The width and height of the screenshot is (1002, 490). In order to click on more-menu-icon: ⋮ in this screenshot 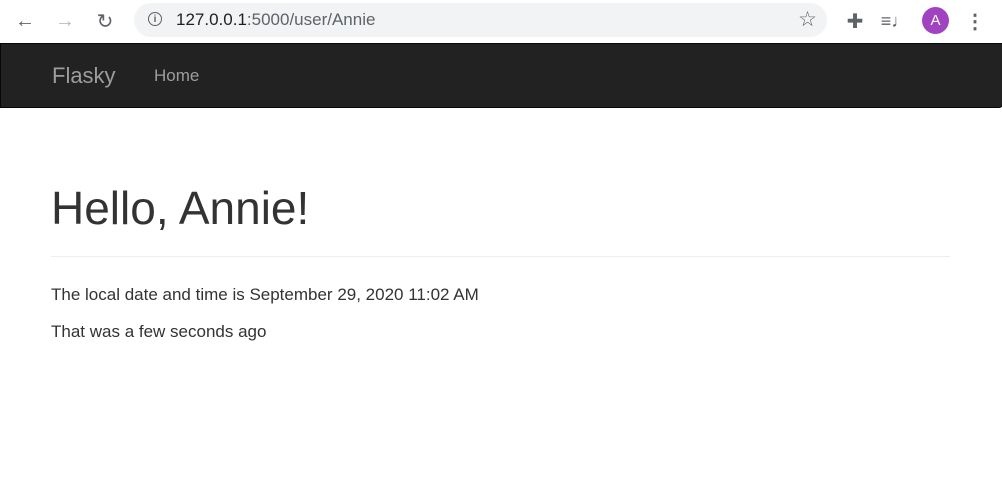, I will do `click(975, 21)`.